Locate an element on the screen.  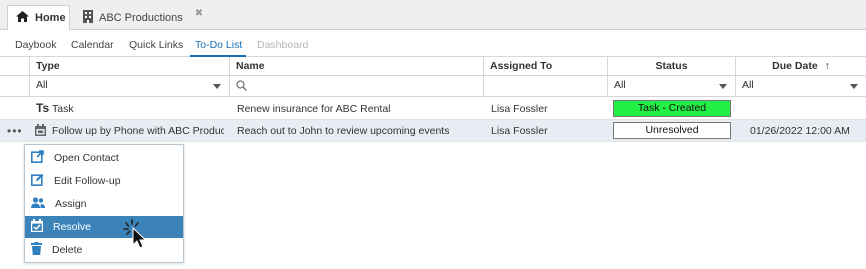
name-filter-input is located at coordinates (357, 86).